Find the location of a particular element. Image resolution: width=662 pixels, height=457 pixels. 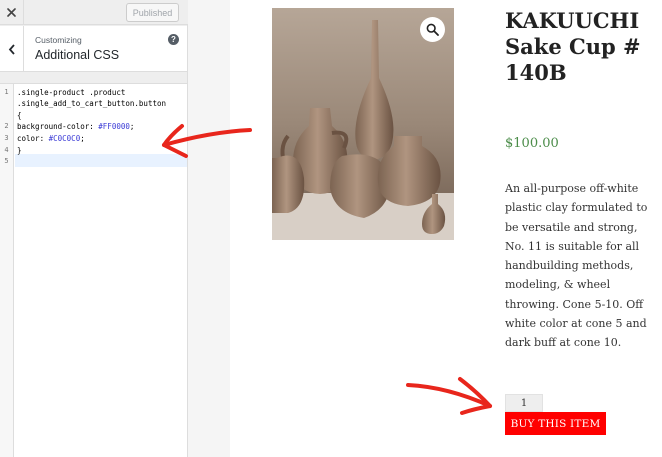

close-customizer-button is located at coordinates (12, 12).